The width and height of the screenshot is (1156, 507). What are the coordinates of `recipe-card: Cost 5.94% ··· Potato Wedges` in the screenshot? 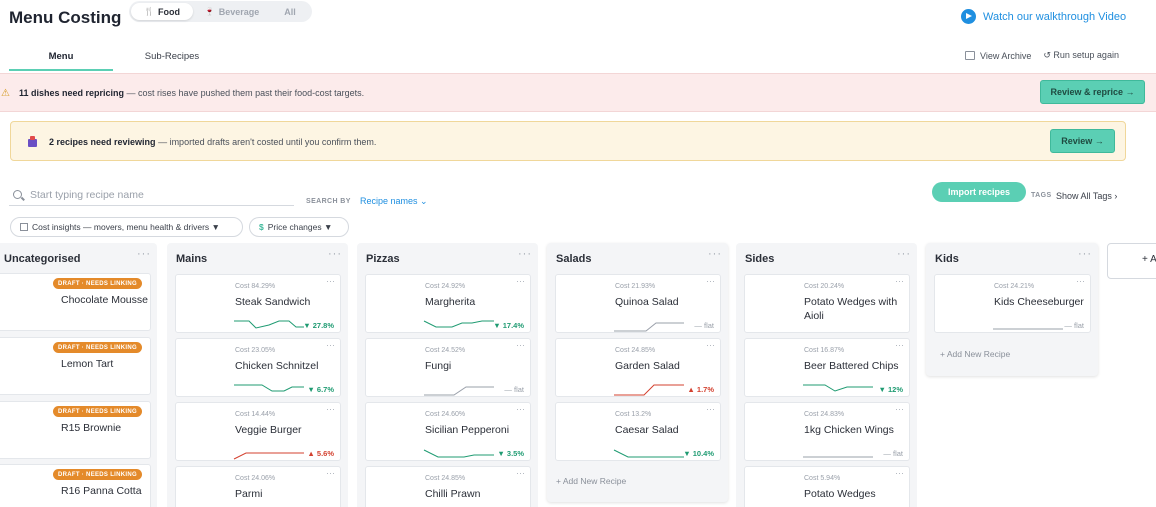 It's located at (827, 486).